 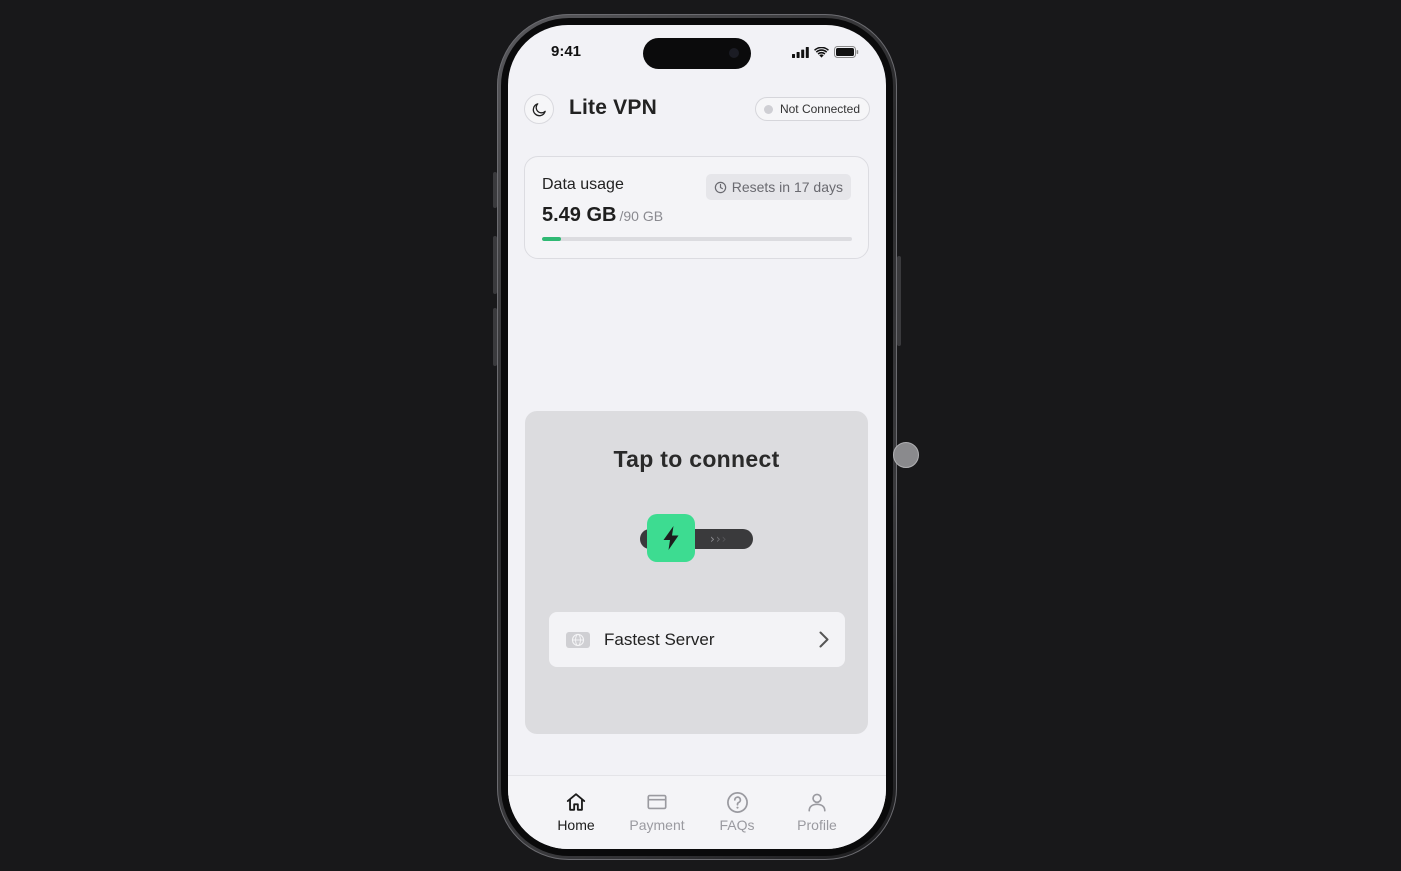 What do you see at coordinates (768, 109) in the screenshot?
I see `status-dot-icon` at bounding box center [768, 109].